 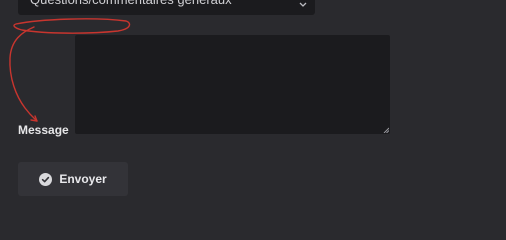 I want to click on send-button-label: Envoyer, so click(x=83, y=179).